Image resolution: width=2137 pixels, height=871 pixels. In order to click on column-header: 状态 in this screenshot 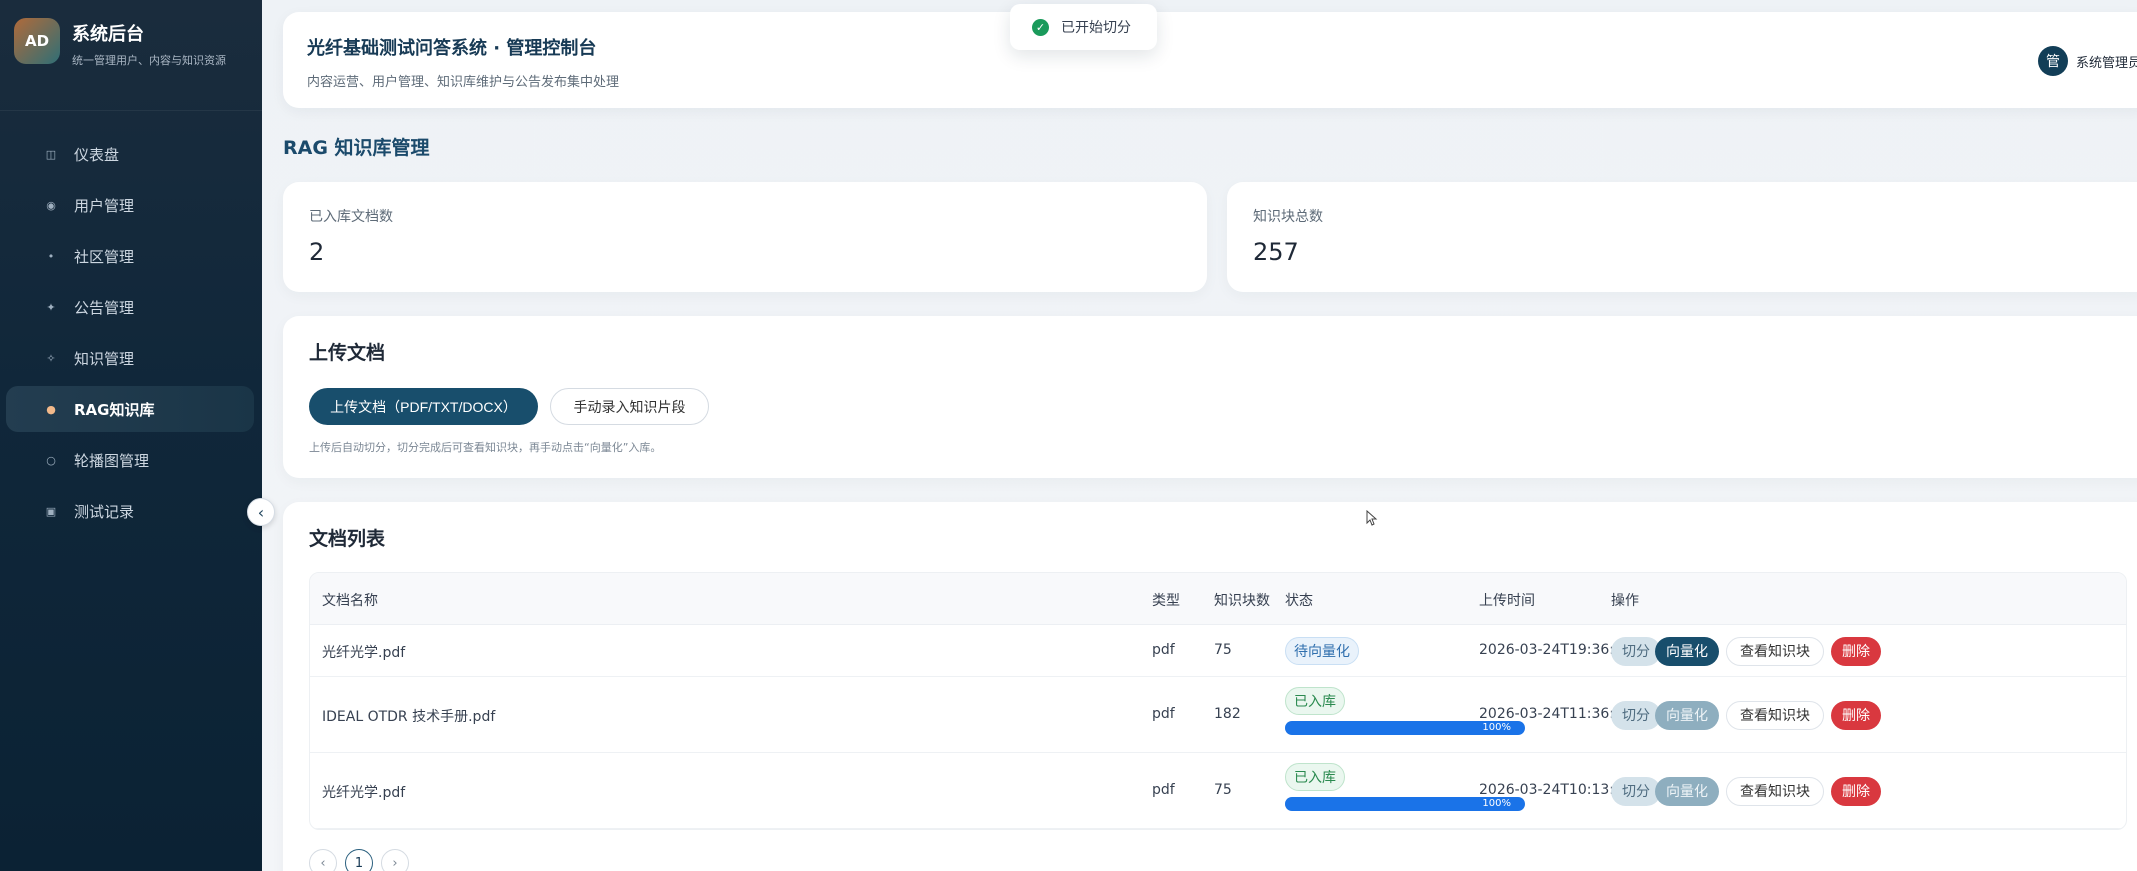, I will do `click(1299, 601)`.